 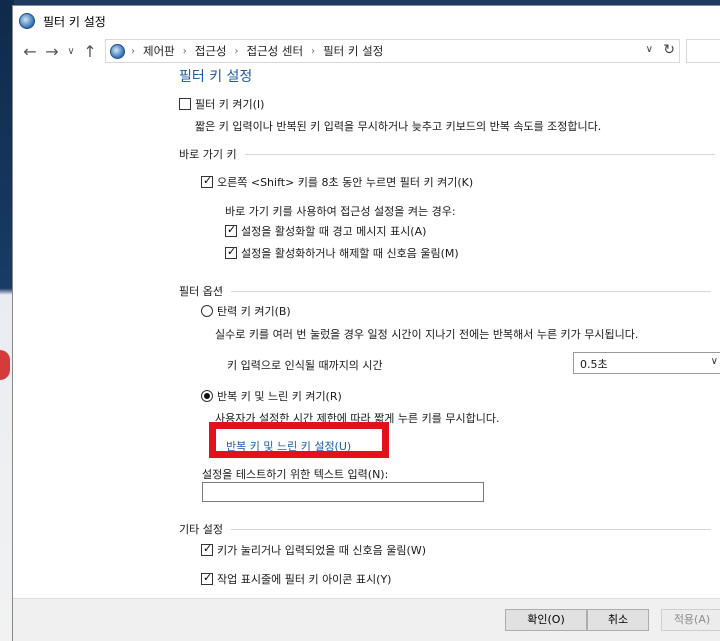 What do you see at coordinates (279, 396) in the screenshot?
I see `repeat-keys-label: 반복 키 및 느린 키 켜기(R)` at bounding box center [279, 396].